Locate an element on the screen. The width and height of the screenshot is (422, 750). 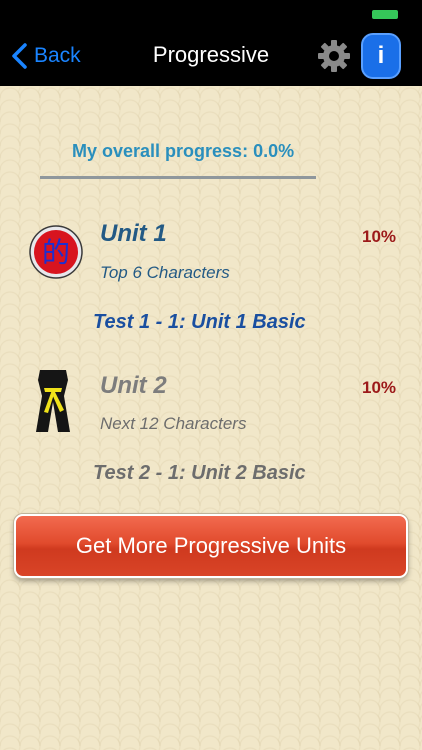
seal-glyph: 的 is located at coordinates (56, 252).